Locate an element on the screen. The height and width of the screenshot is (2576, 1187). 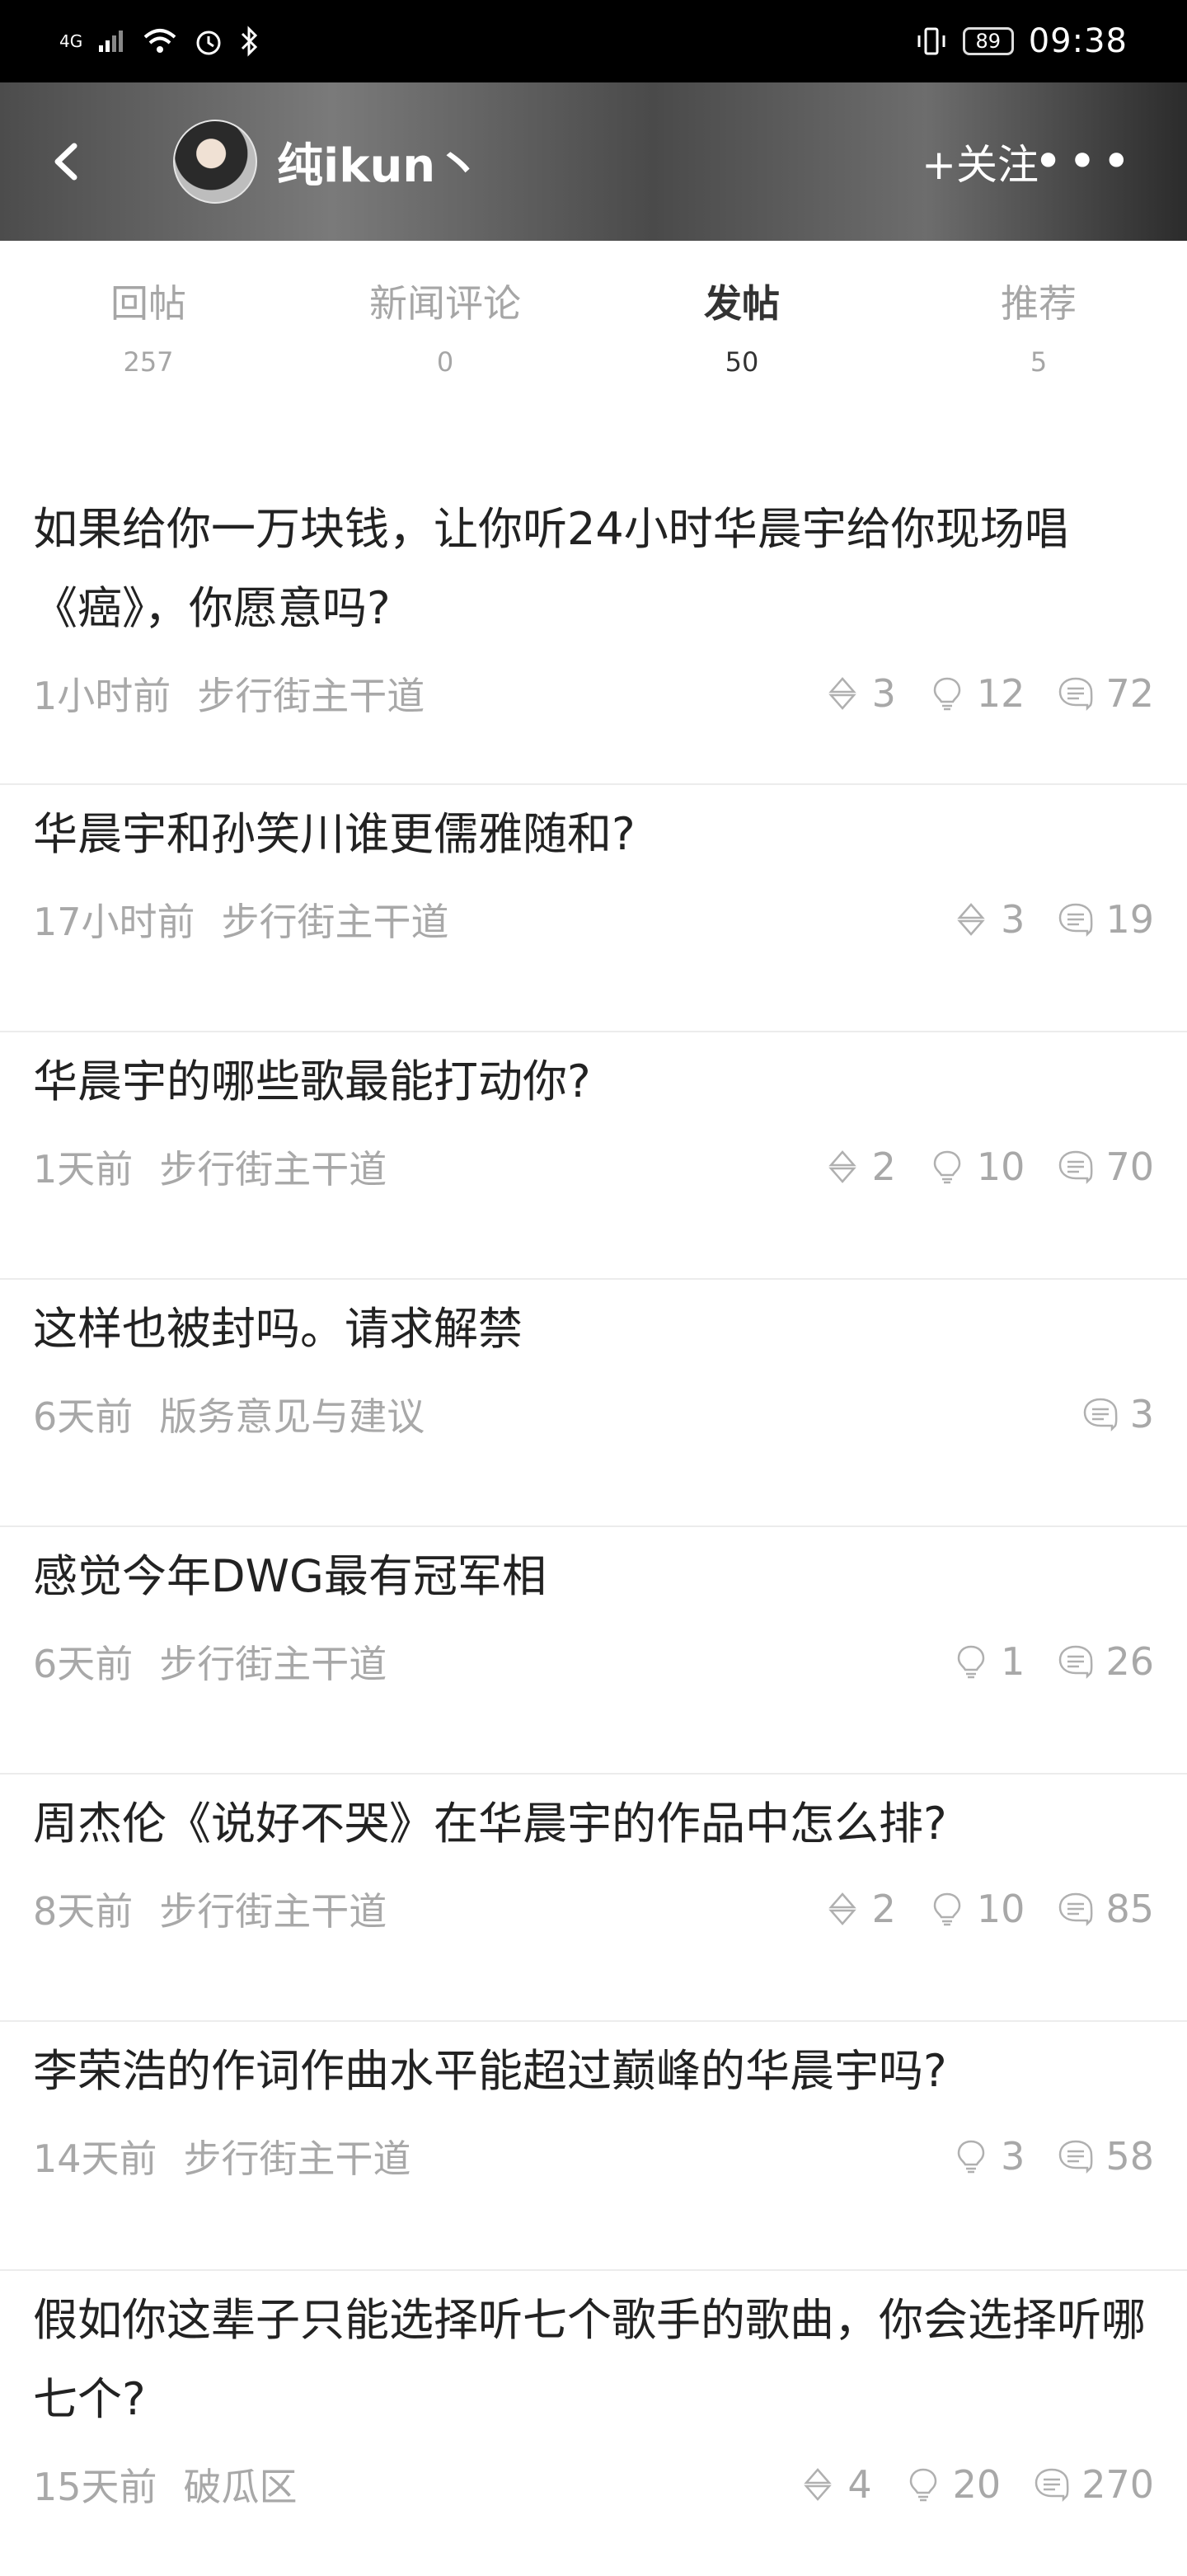
post-time: 15天前 is located at coordinates (95, 2487).